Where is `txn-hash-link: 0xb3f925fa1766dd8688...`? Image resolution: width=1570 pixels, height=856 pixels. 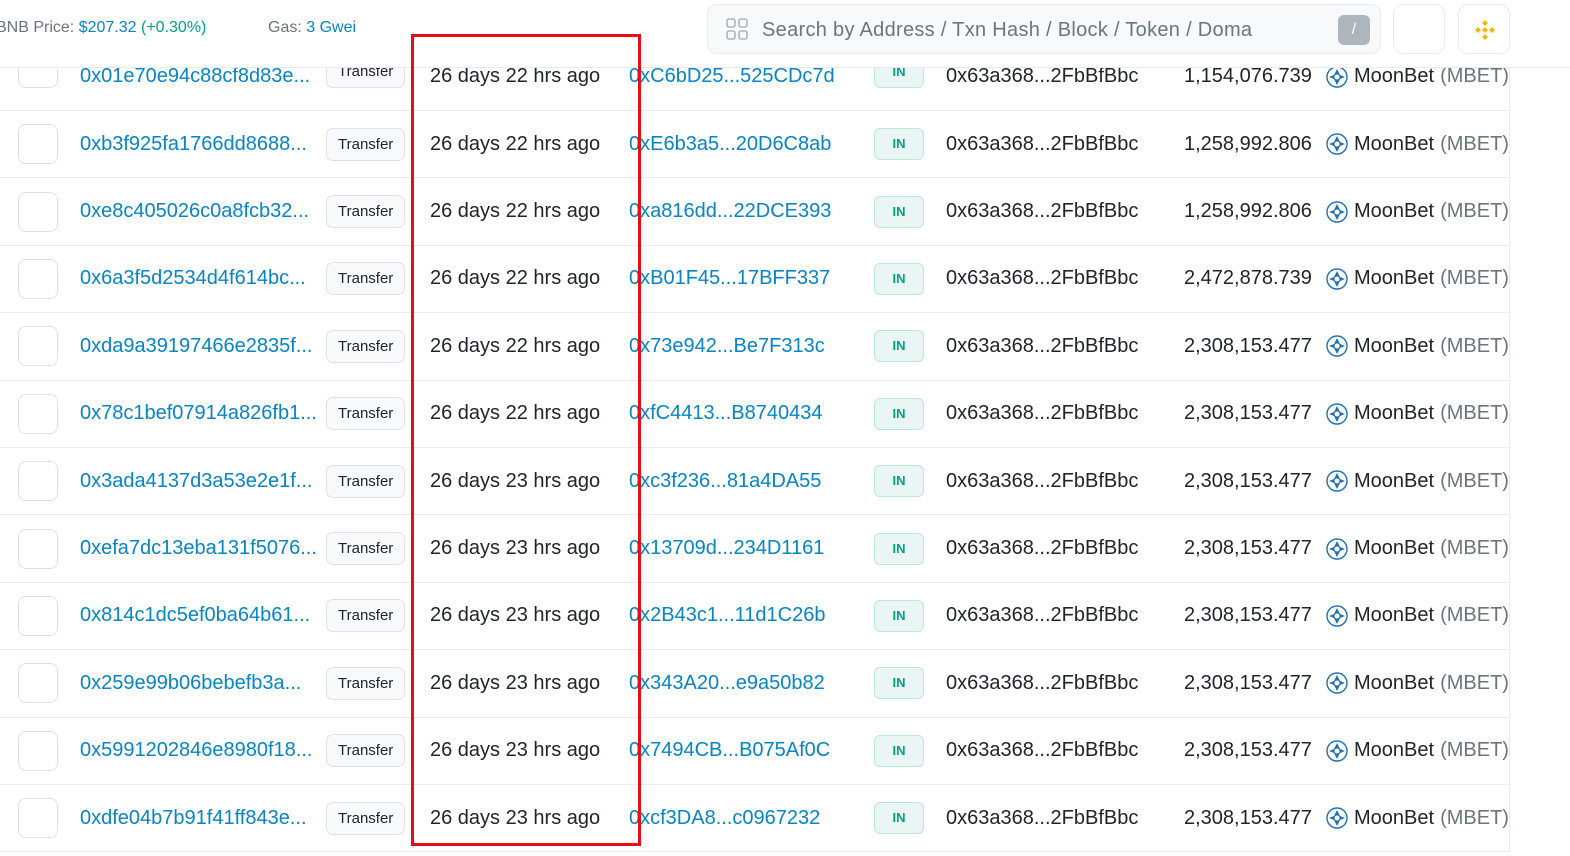 txn-hash-link: 0xb3f925fa1766dd8688... is located at coordinates (193, 144).